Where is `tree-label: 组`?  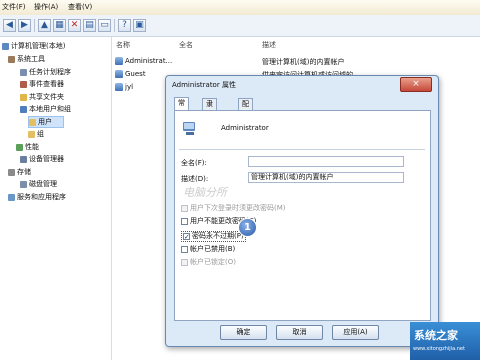
tree-label: 组 is located at coordinates (40, 134).